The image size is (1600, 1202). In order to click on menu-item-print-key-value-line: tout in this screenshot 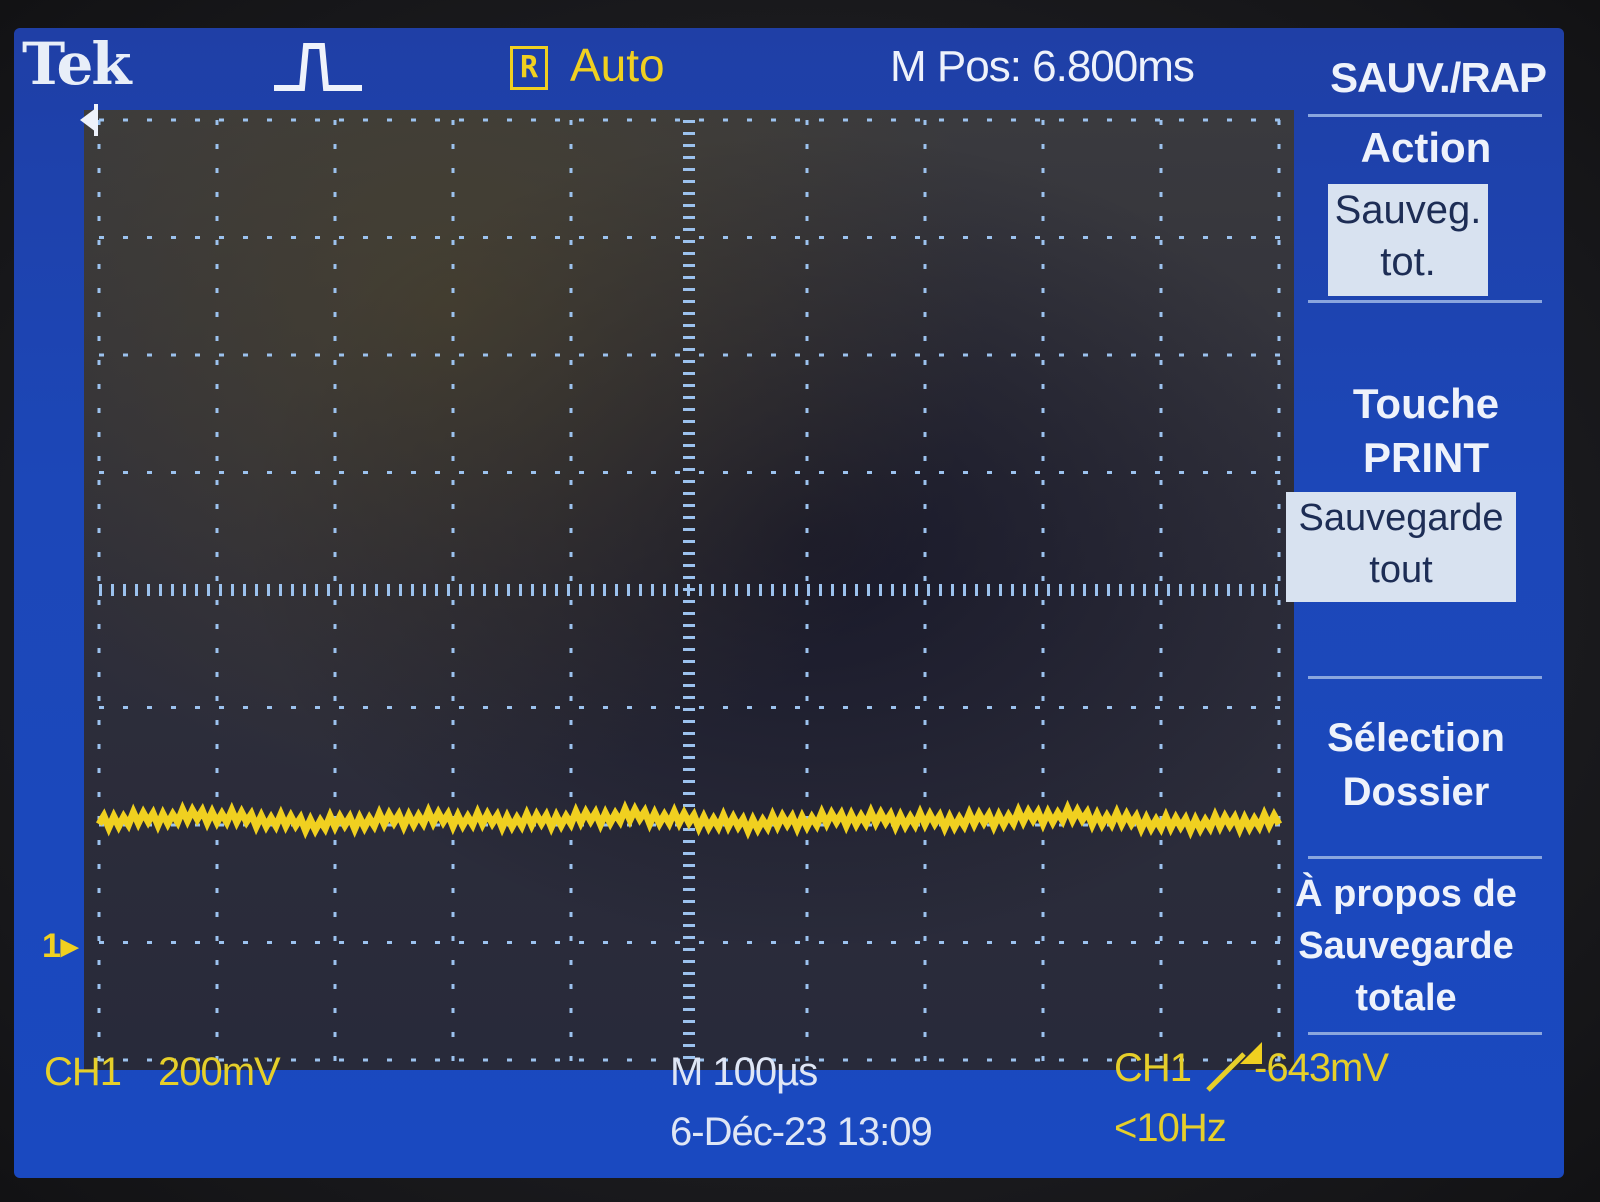, I will do `click(1401, 570)`.